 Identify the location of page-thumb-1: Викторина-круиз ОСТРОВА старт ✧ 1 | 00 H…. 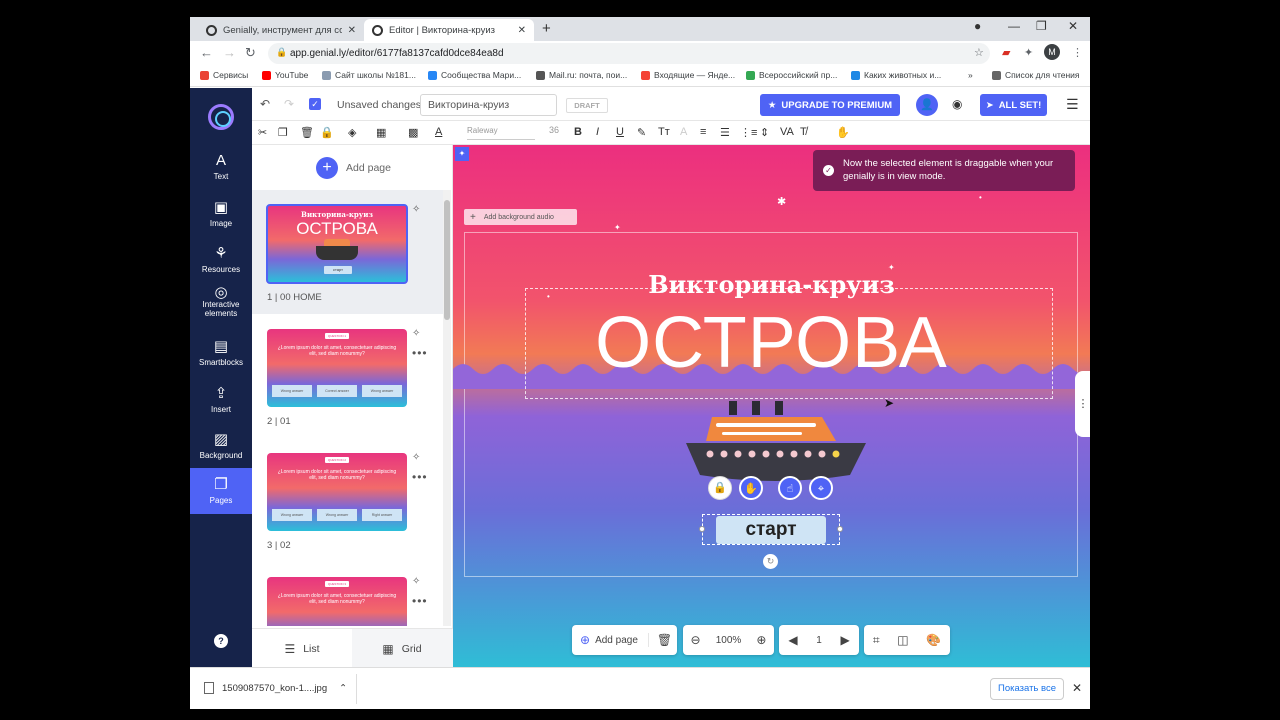
(348, 252).